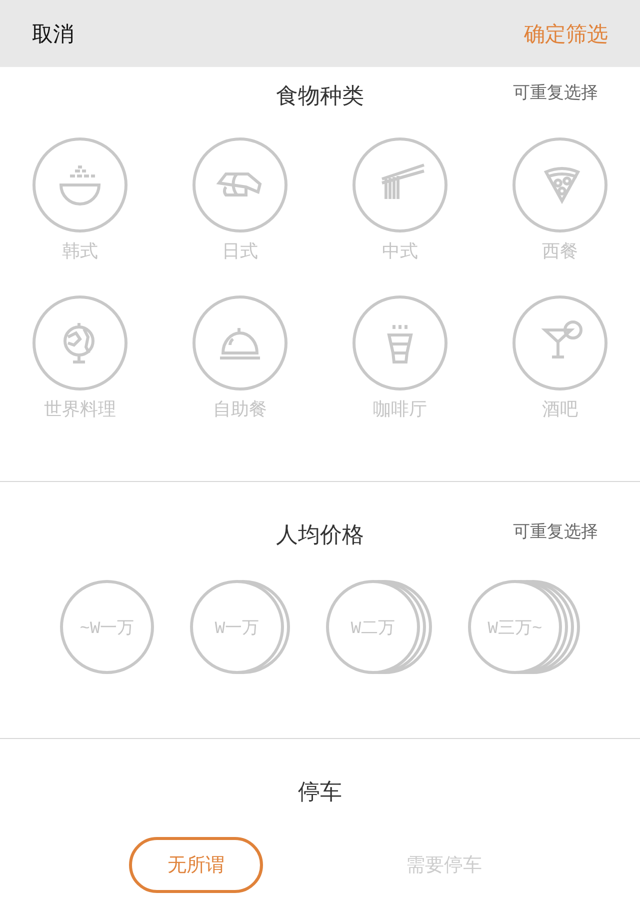 The width and height of the screenshot is (640, 908). I want to click on food-type-option: 西餐, so click(560, 200).